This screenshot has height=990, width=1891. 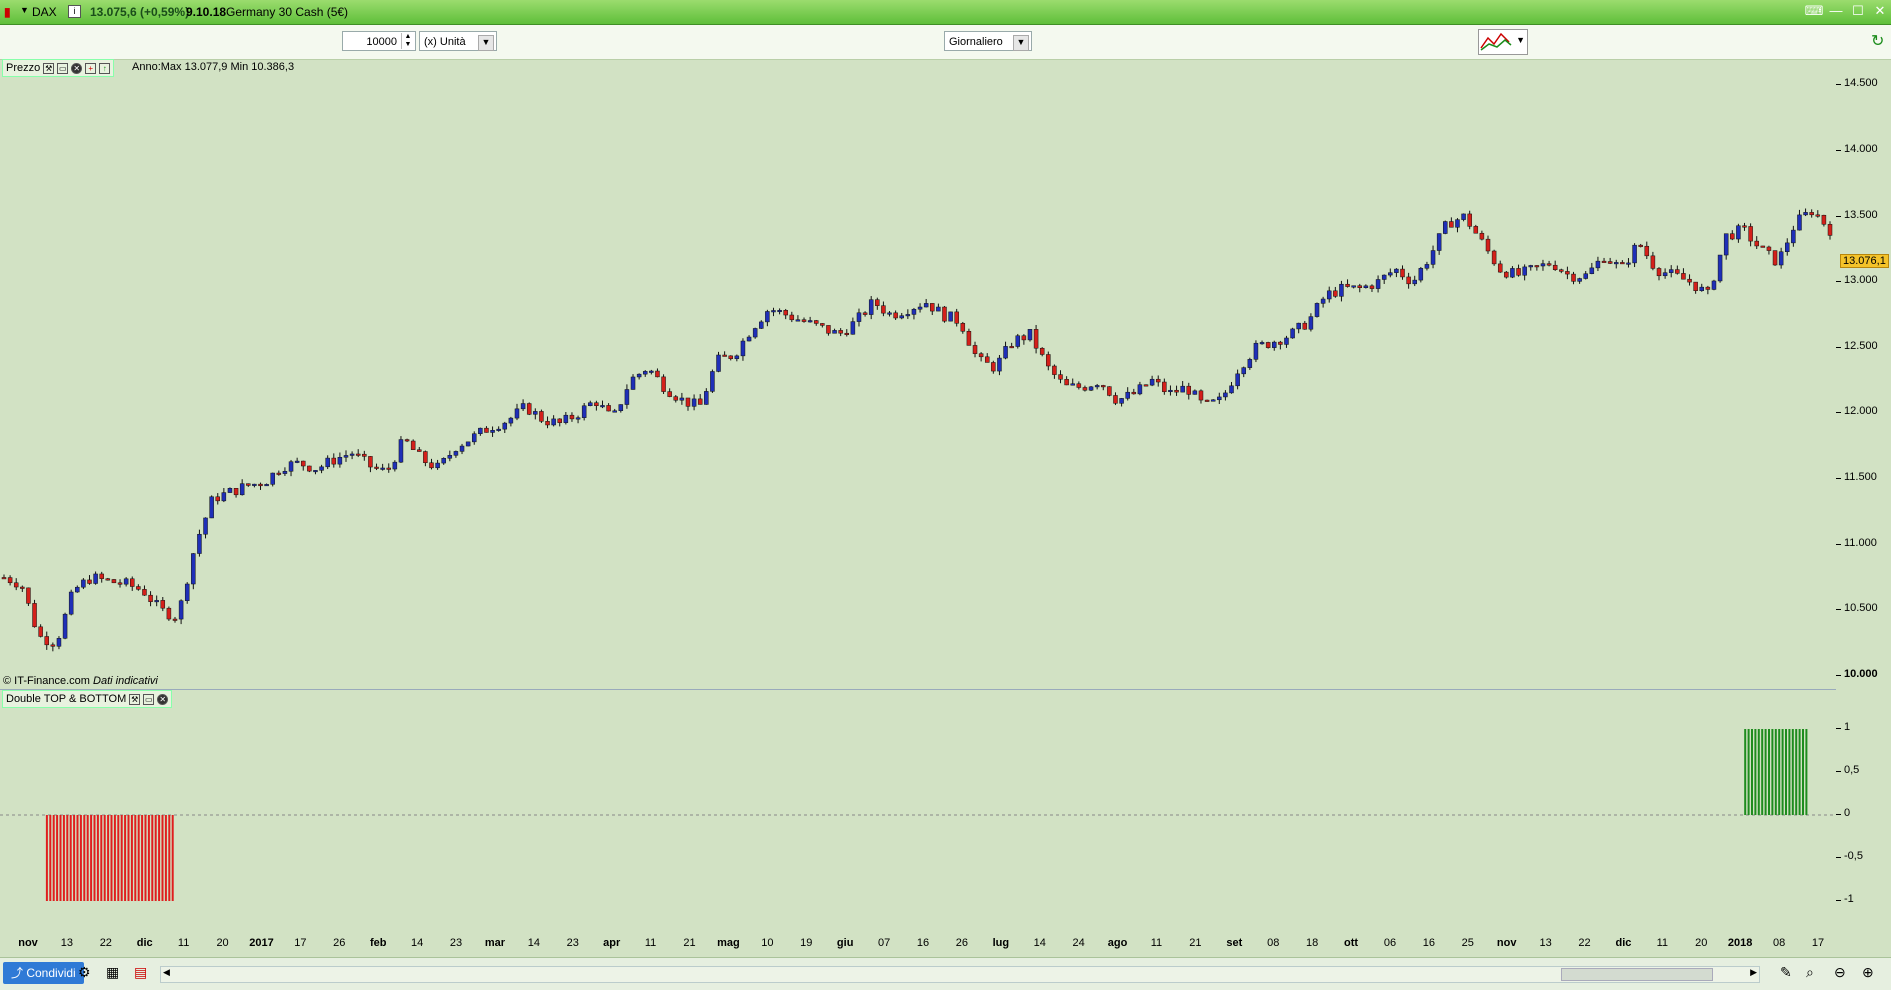 I want to click on maximize-icon: ☐, so click(x=1858, y=11).